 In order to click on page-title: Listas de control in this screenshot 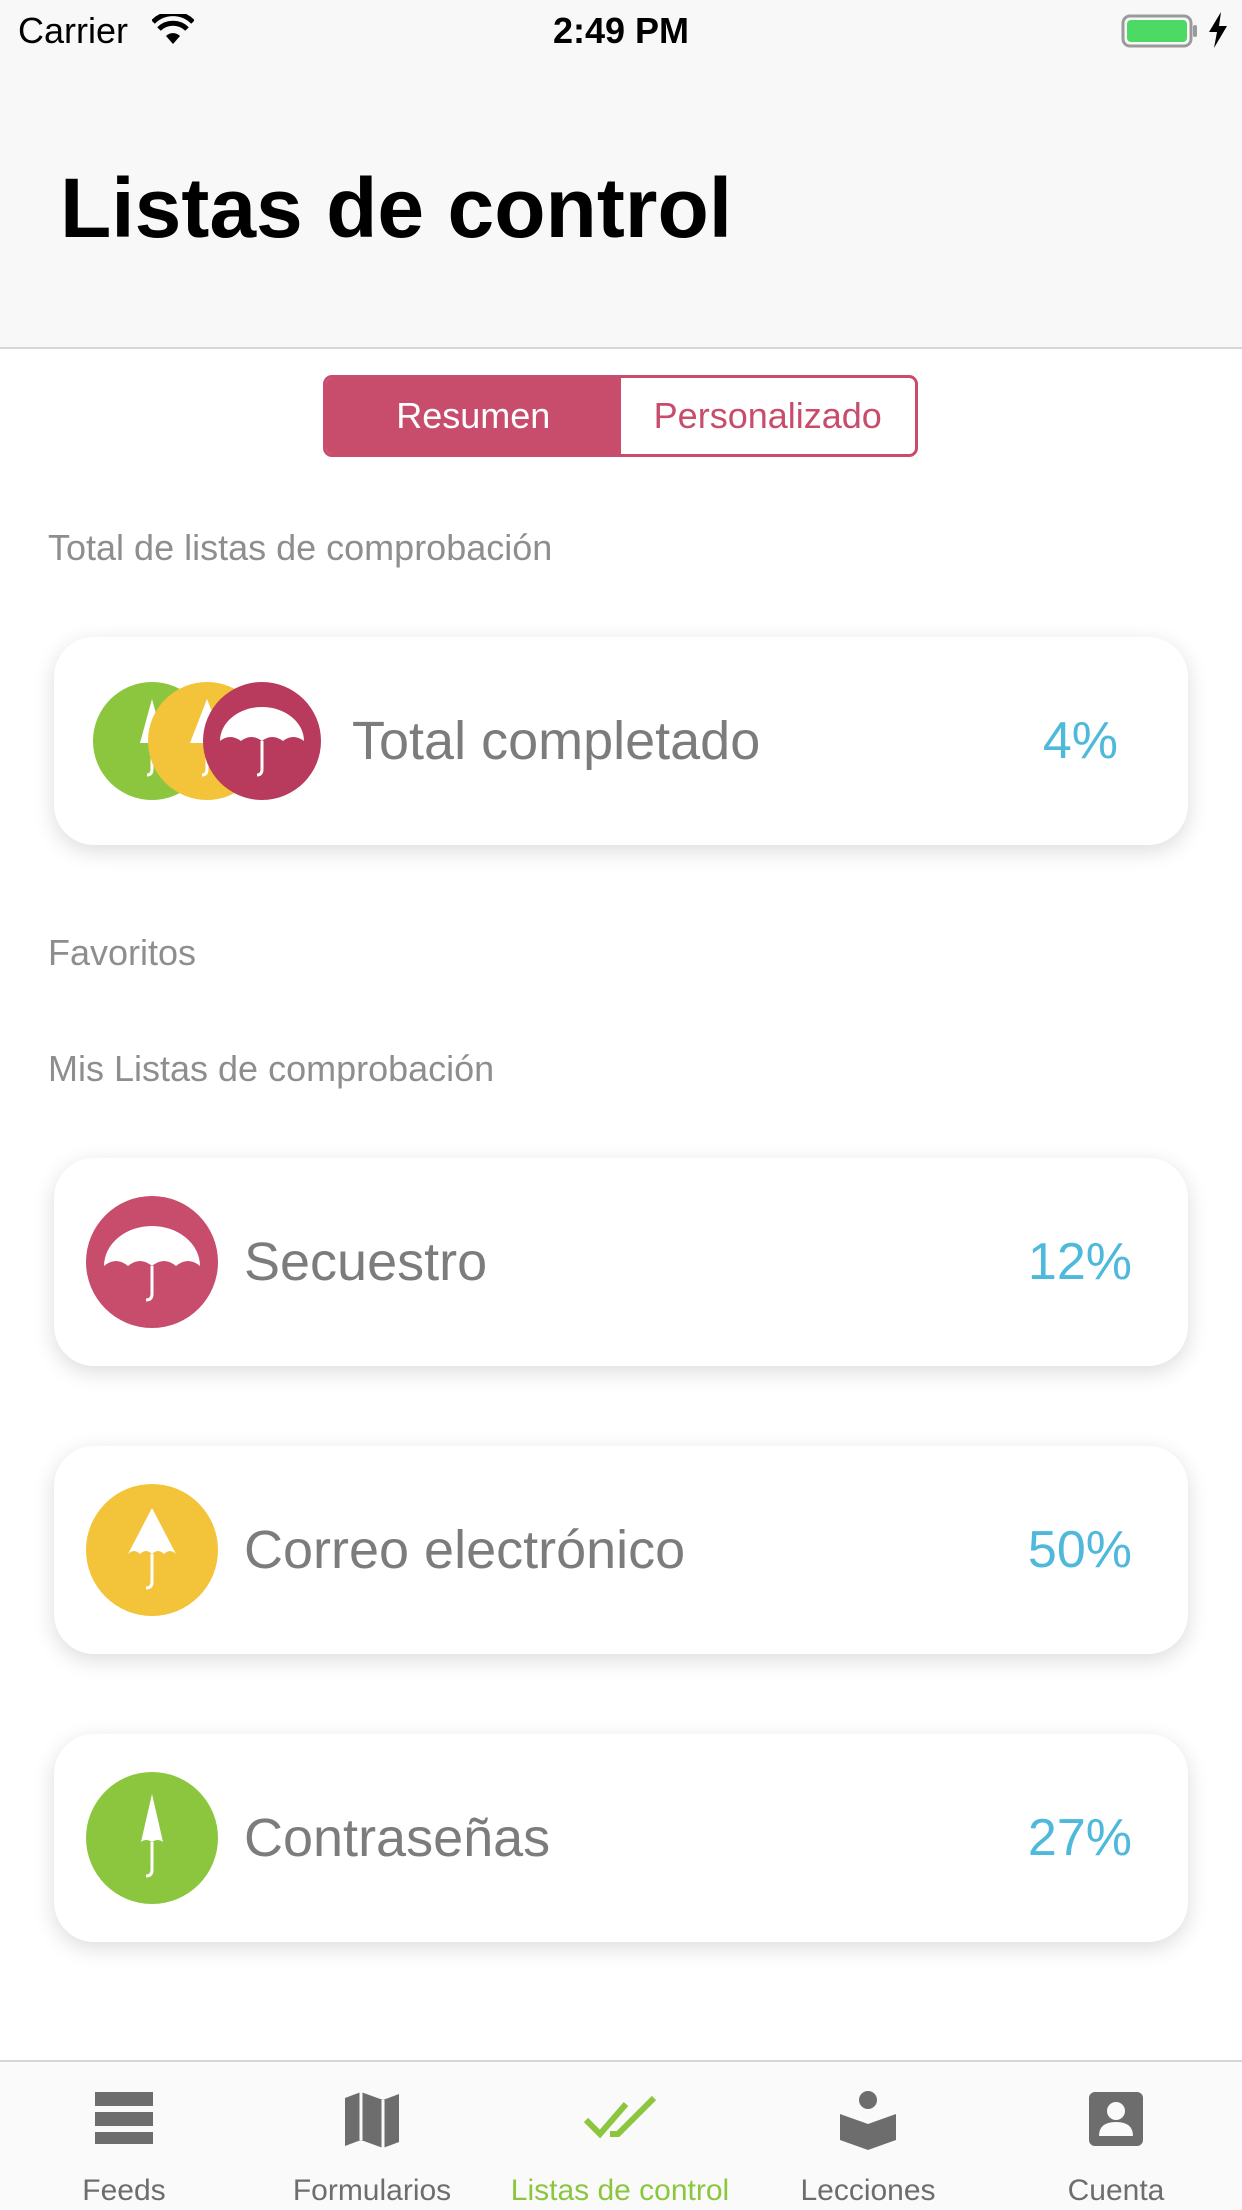, I will do `click(396, 208)`.